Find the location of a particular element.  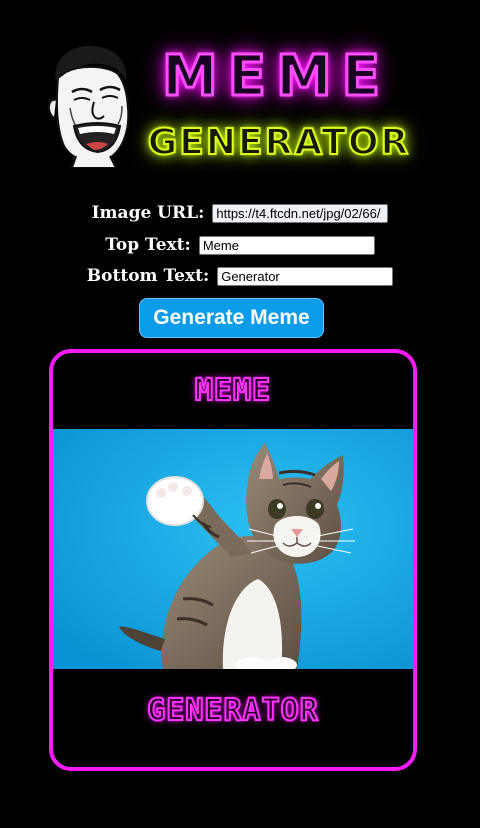

top-text-label: Top Text: is located at coordinates (148, 245).